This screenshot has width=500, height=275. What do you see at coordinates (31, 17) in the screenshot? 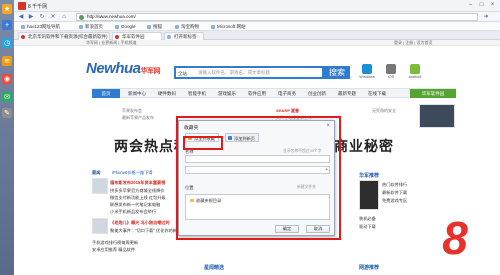
I see `forward-icon: ▶` at bounding box center [31, 17].